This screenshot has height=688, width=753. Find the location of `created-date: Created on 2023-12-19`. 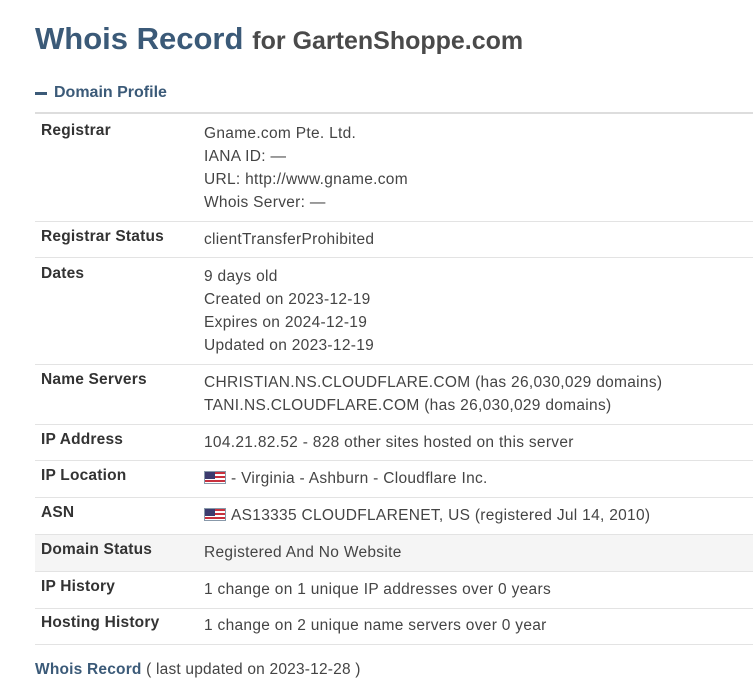

created-date: Created on 2023-12-19 is located at coordinates (287, 299).